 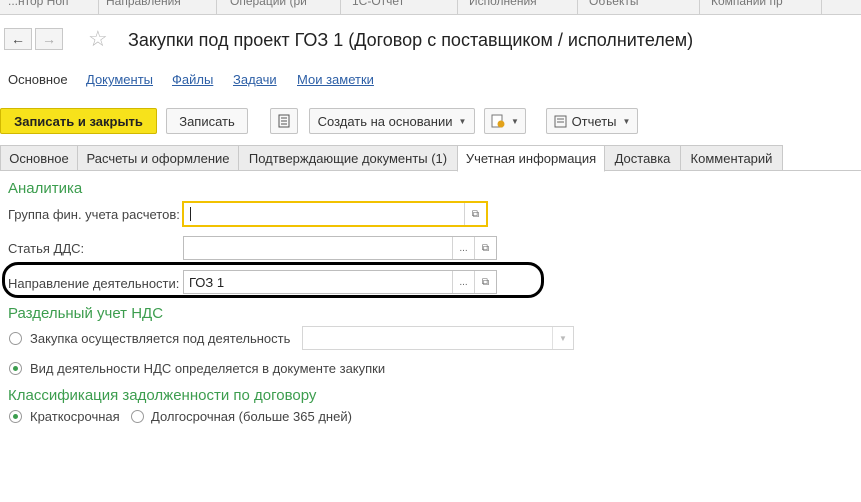 What do you see at coordinates (158, 158) in the screenshot?
I see `tab-payments: Расчеты и оформление` at bounding box center [158, 158].